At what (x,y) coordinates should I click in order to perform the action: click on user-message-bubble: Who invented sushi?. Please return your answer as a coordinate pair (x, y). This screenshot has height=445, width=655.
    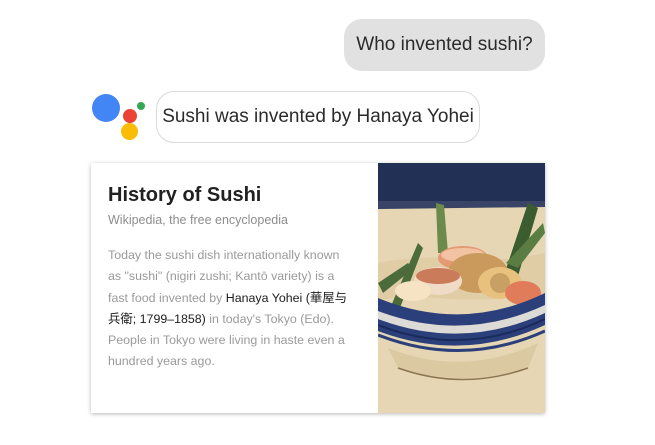
    Looking at the image, I should click on (444, 45).